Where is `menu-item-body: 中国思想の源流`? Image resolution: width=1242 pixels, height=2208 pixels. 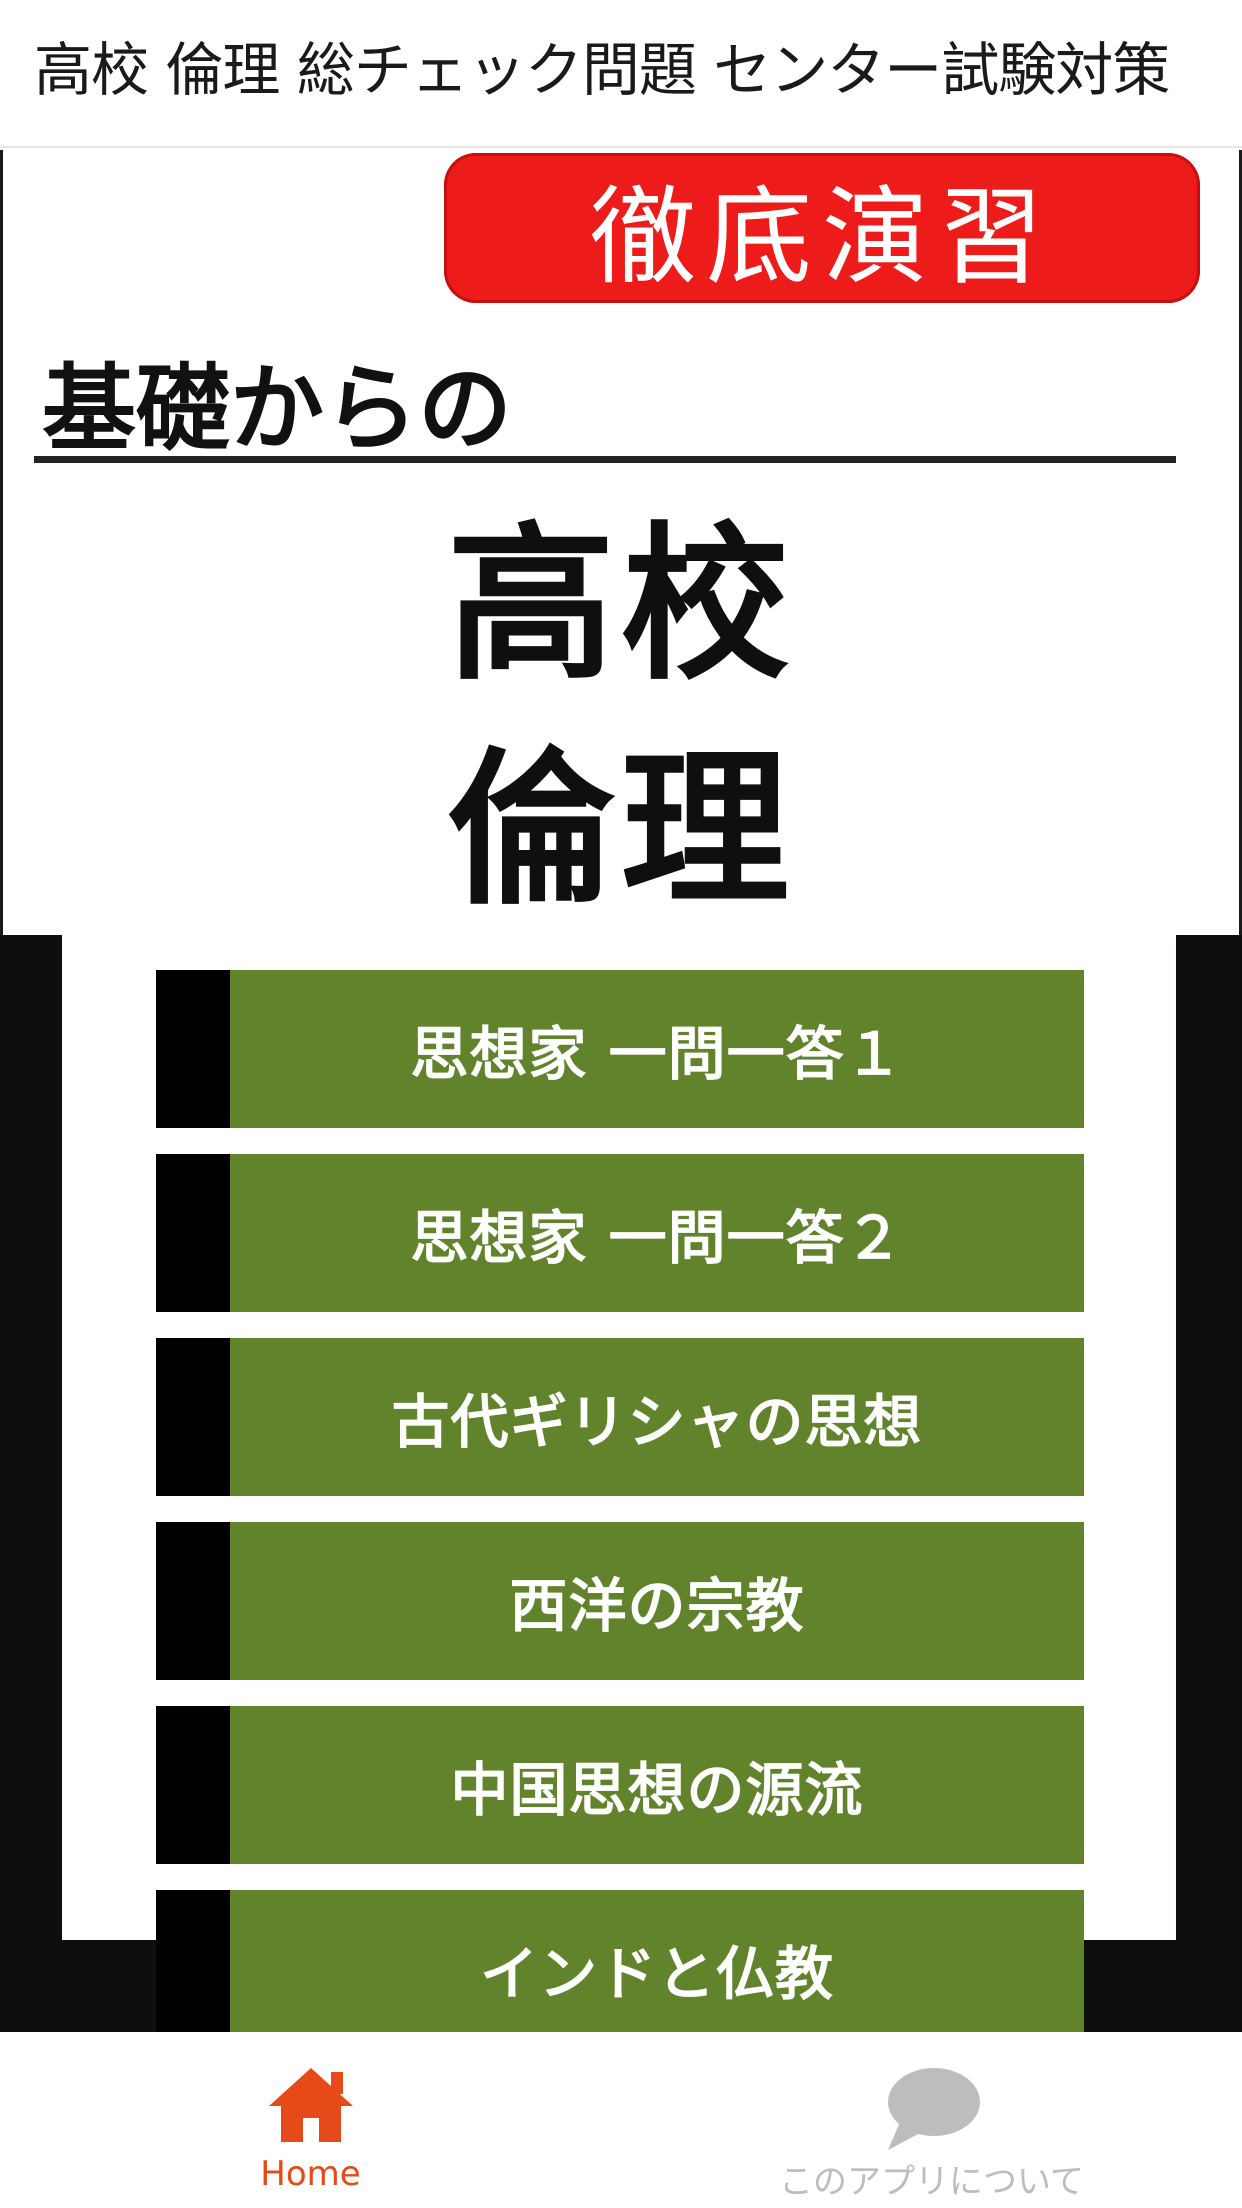
menu-item-body: 中国思想の源流 is located at coordinates (657, 1785).